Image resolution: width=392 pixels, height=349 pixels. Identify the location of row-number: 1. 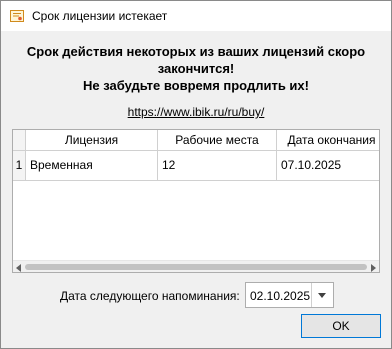
(19, 166).